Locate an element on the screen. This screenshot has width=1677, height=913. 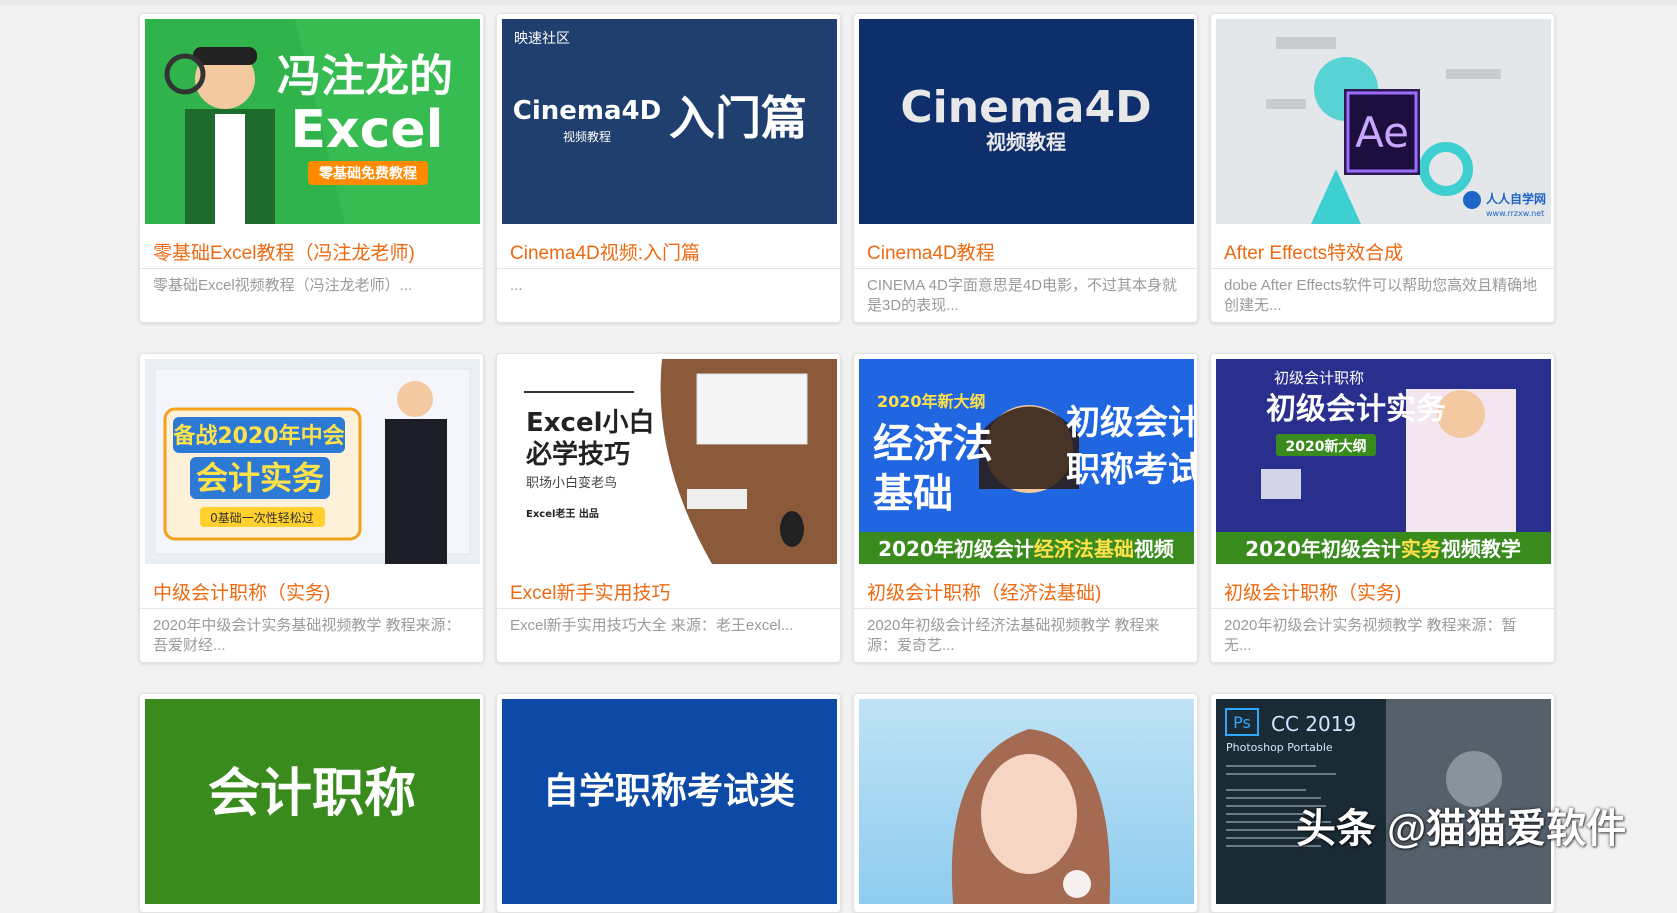
svg-text: 经济法 is located at coordinates (933, 444).